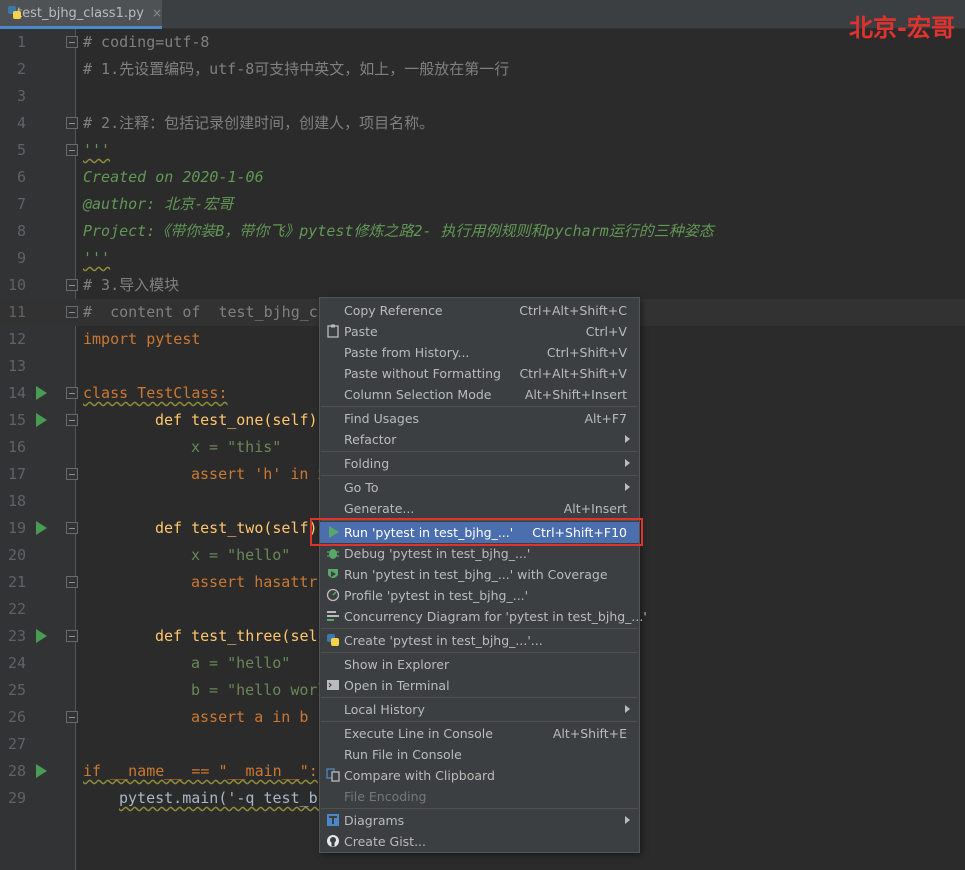  Describe the element at coordinates (21, 204) in the screenshot. I see `line-number: 7` at that location.